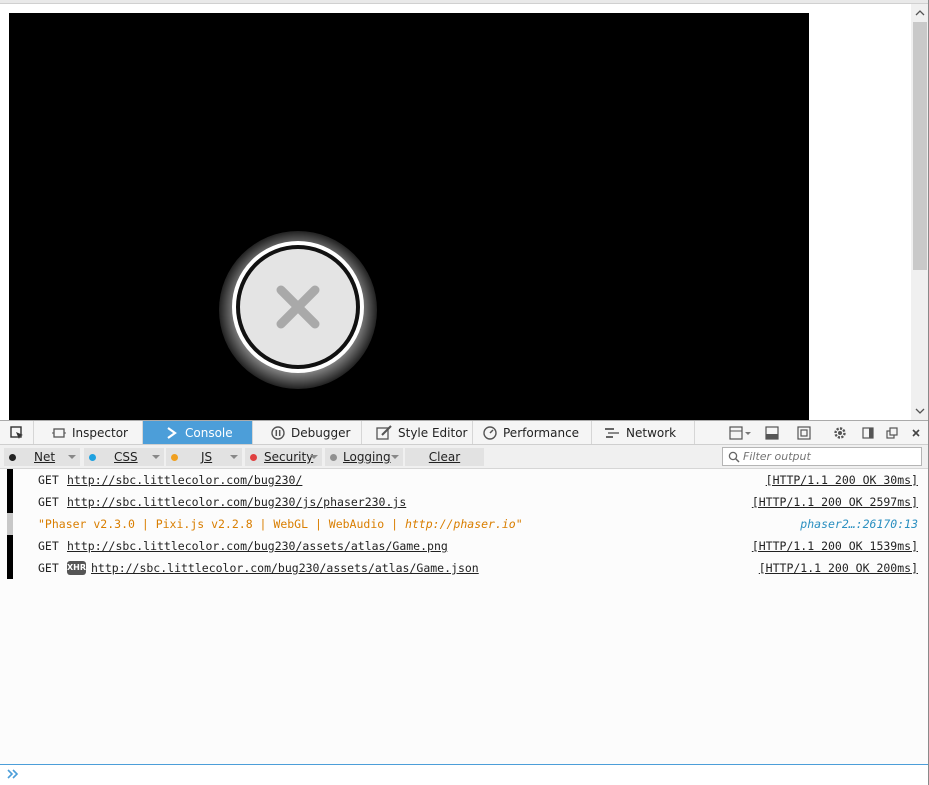  I want to click on tab-performance: Performance, so click(532, 432).